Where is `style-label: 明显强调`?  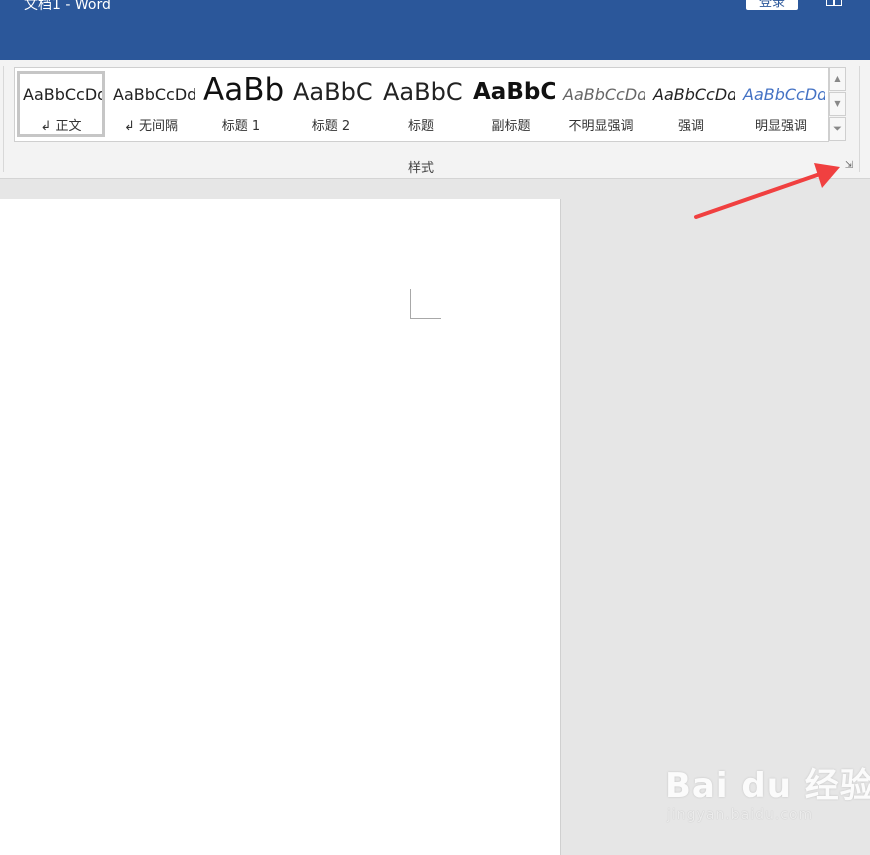 style-label: 明显强调 is located at coordinates (780, 126).